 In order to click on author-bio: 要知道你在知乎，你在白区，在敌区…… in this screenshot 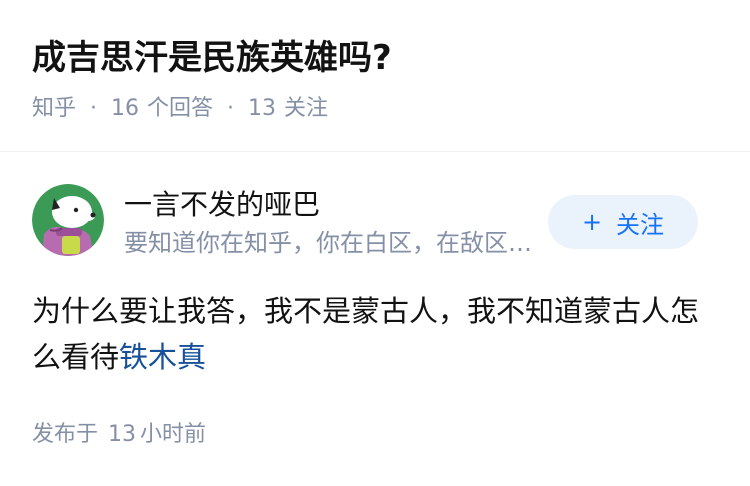, I will do `click(330, 243)`.